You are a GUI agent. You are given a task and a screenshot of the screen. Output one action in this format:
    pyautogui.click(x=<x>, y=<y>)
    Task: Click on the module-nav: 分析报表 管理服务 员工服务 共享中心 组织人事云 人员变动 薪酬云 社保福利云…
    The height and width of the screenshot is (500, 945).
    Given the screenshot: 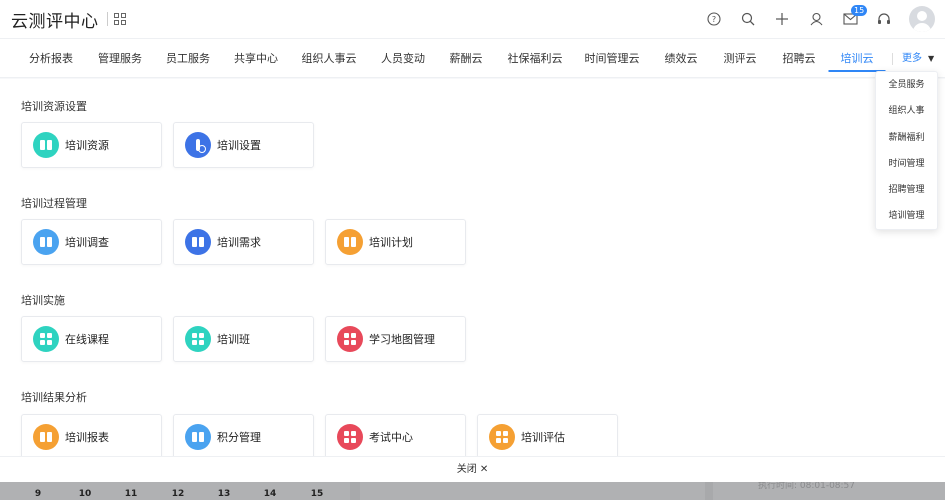 What is the action you would take?
    pyautogui.click(x=472, y=58)
    